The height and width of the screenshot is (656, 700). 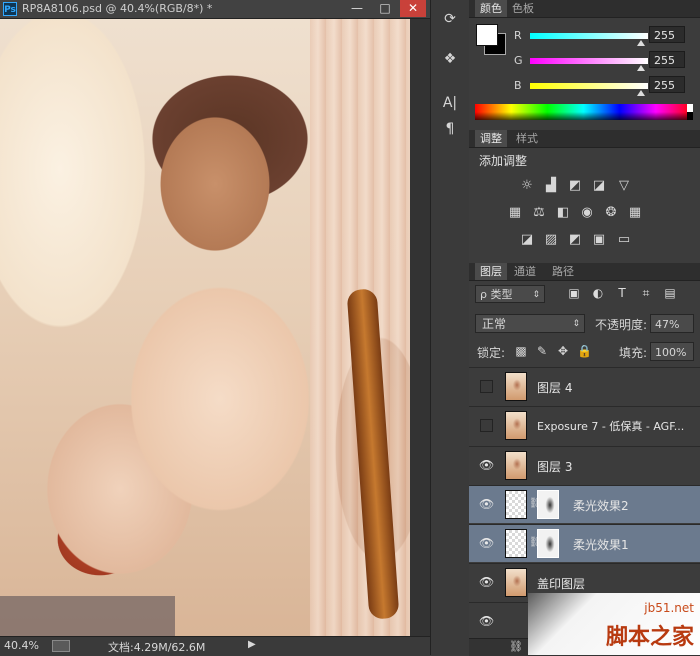 What do you see at coordinates (551, 240) in the screenshot?
I see `posterize-icon: ▨` at bounding box center [551, 240].